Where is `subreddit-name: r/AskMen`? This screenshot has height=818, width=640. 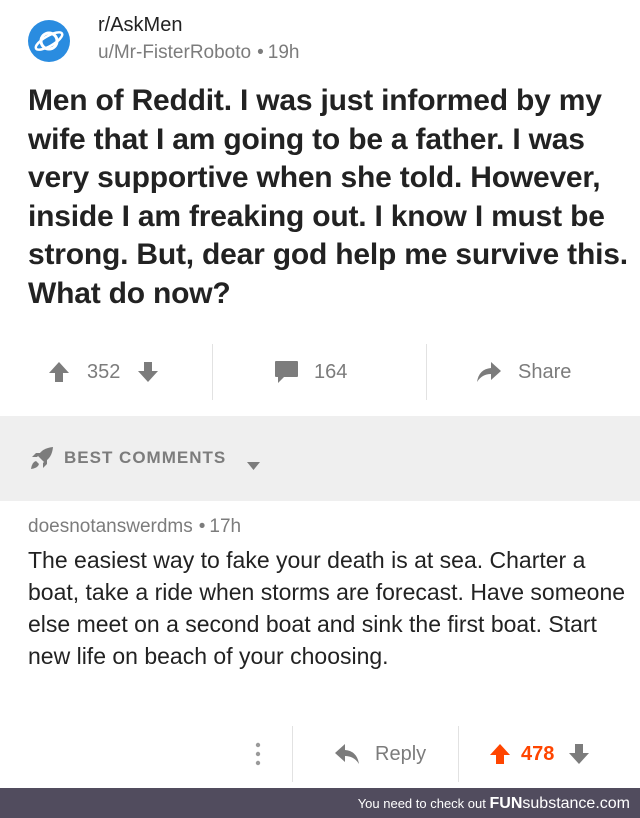 subreddit-name: r/AskMen is located at coordinates (140, 25).